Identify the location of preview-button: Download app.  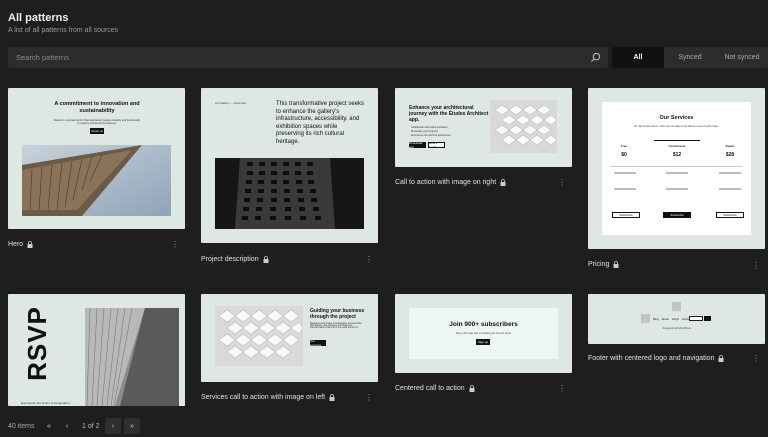
(417, 145).